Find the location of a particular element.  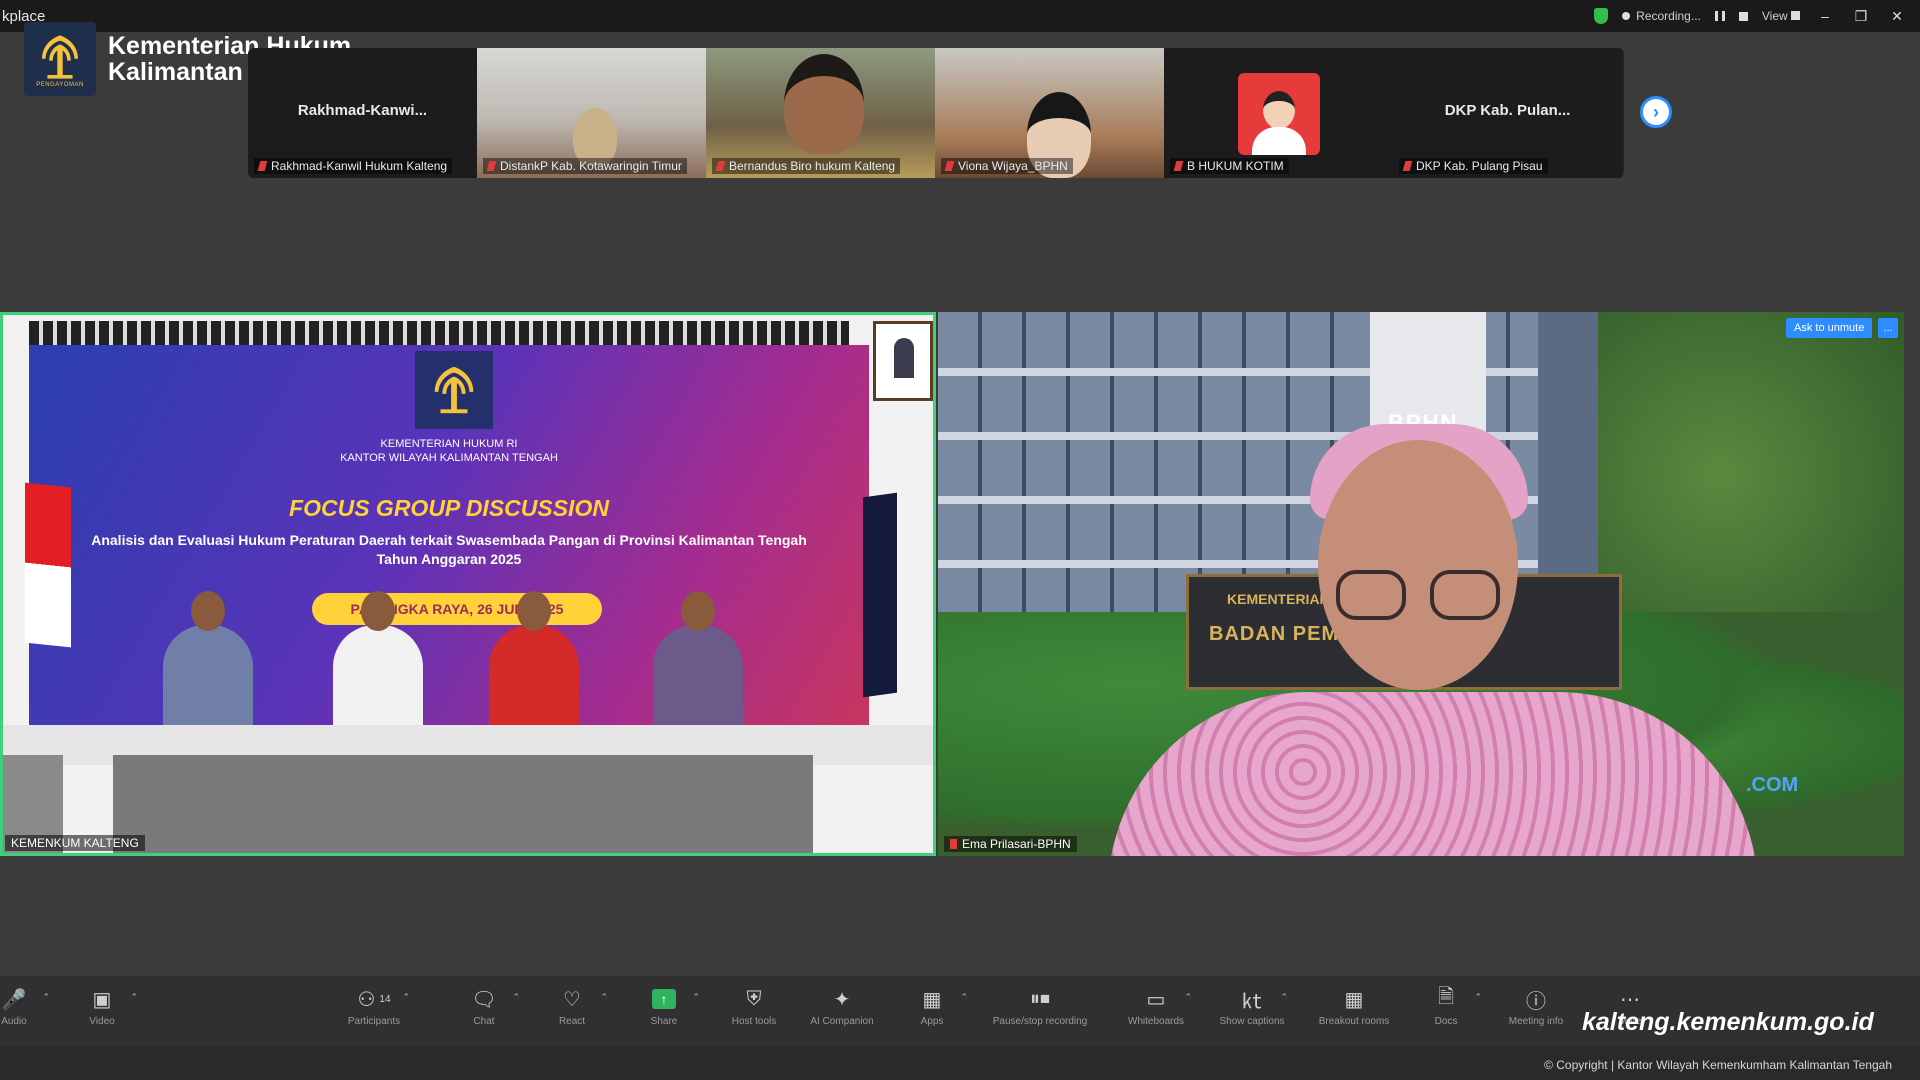

share-screen-icon: ↑ is located at coordinates (664, 999).